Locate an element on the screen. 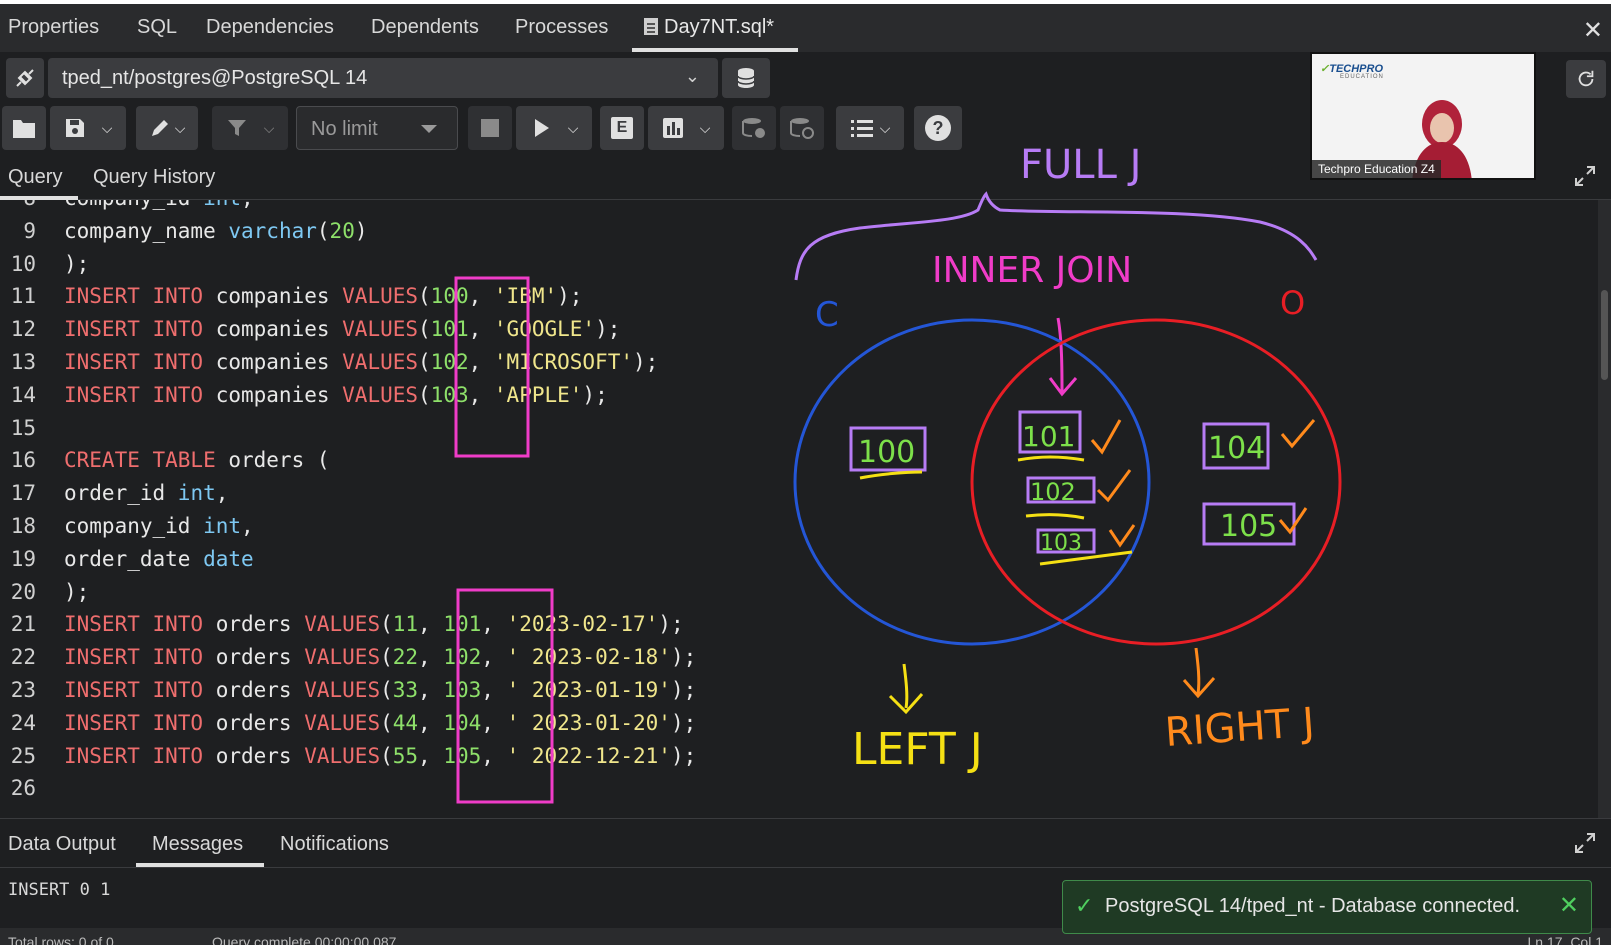 The width and height of the screenshot is (1611, 945). database-icon is located at coordinates (746, 78).